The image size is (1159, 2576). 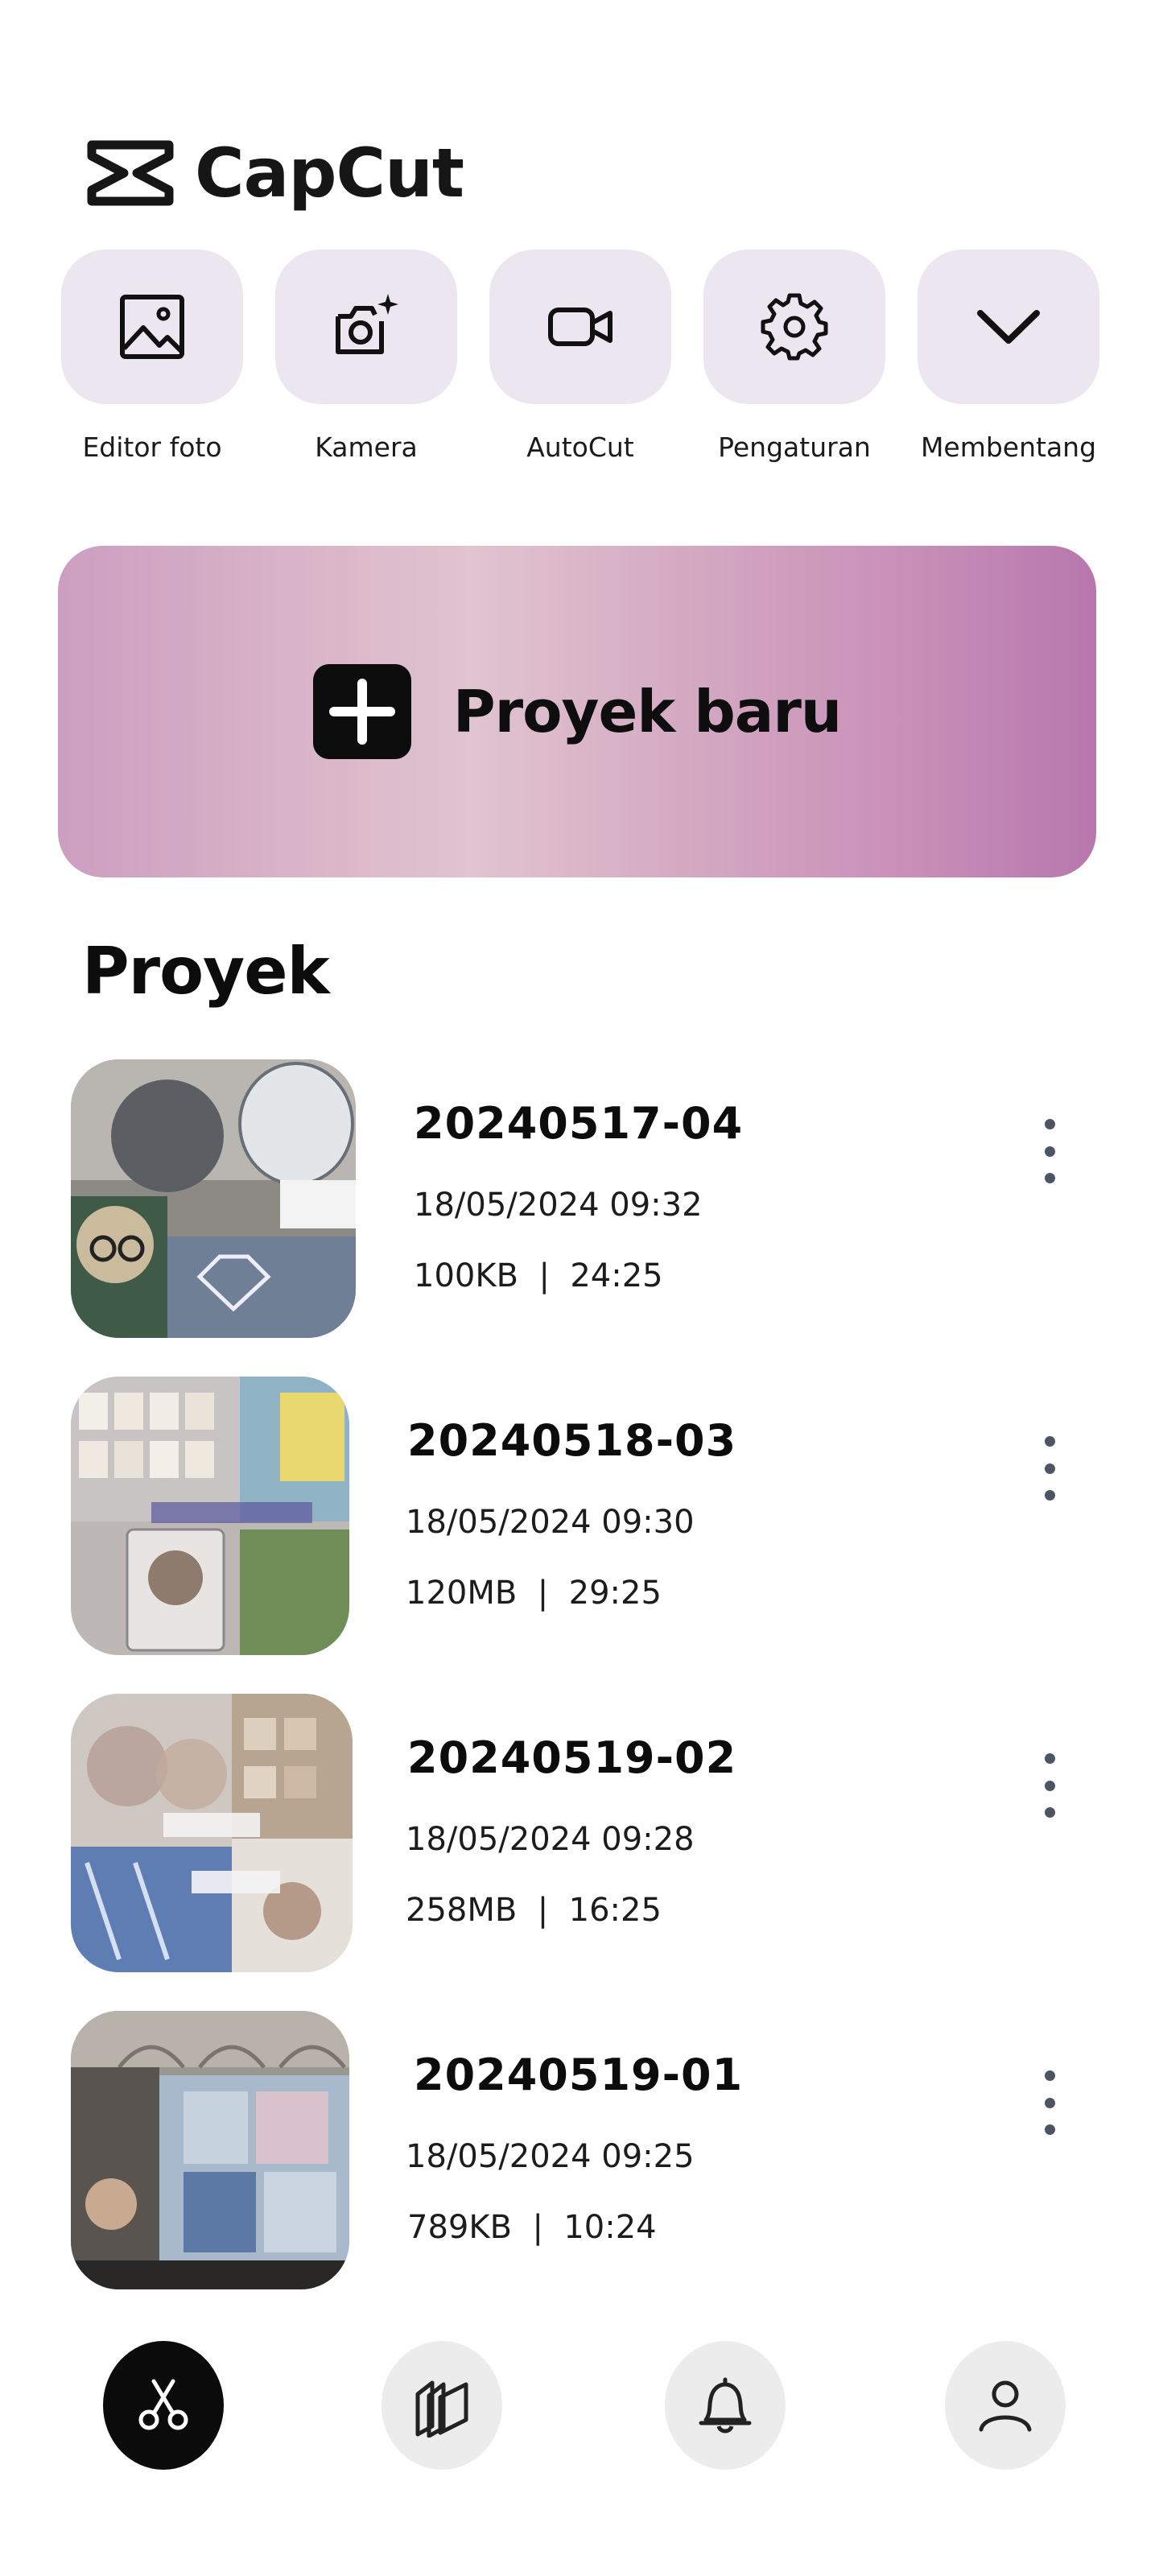 I want to click on project-date: 18/05/2024 09:32, so click(x=558, y=1205).